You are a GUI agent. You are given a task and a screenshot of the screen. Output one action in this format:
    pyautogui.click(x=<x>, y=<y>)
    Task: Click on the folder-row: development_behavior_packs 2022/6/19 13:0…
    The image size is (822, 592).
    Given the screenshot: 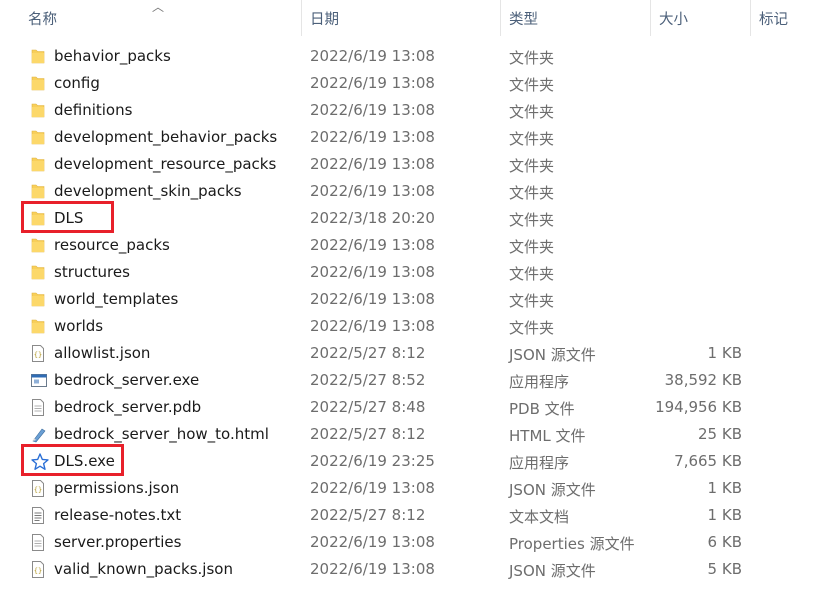 What is the action you would take?
    pyautogui.click(x=411, y=137)
    